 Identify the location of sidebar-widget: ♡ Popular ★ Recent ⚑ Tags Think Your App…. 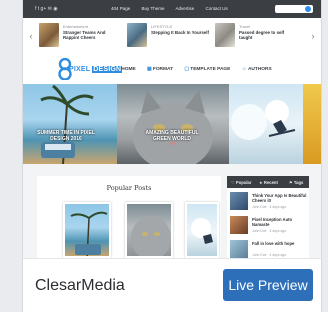
(268, 217).